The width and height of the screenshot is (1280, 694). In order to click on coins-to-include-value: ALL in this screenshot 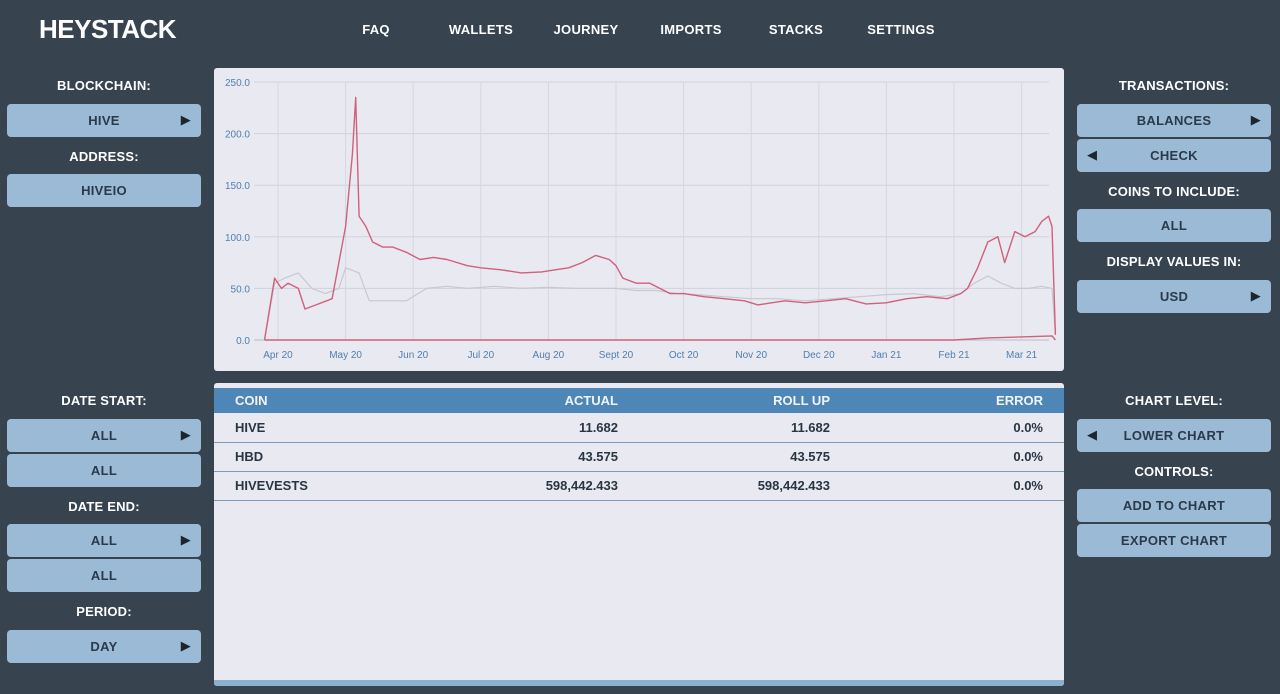, I will do `click(1174, 225)`.